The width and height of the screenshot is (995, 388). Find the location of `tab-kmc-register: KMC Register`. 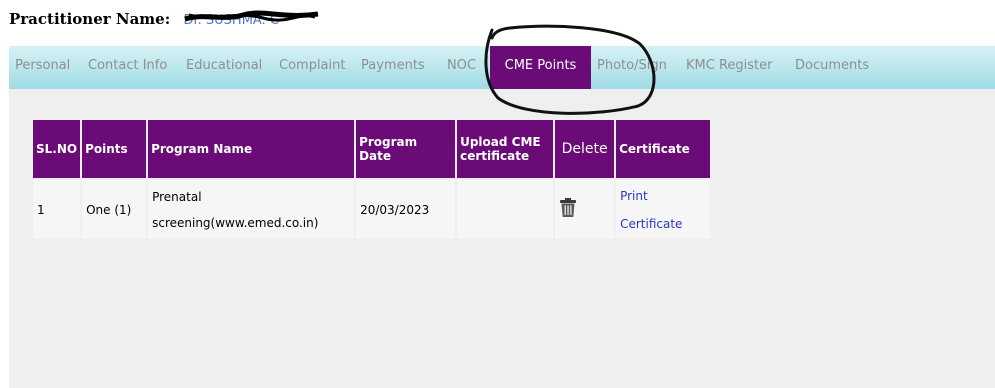

tab-kmc-register: KMC Register is located at coordinates (729, 67).